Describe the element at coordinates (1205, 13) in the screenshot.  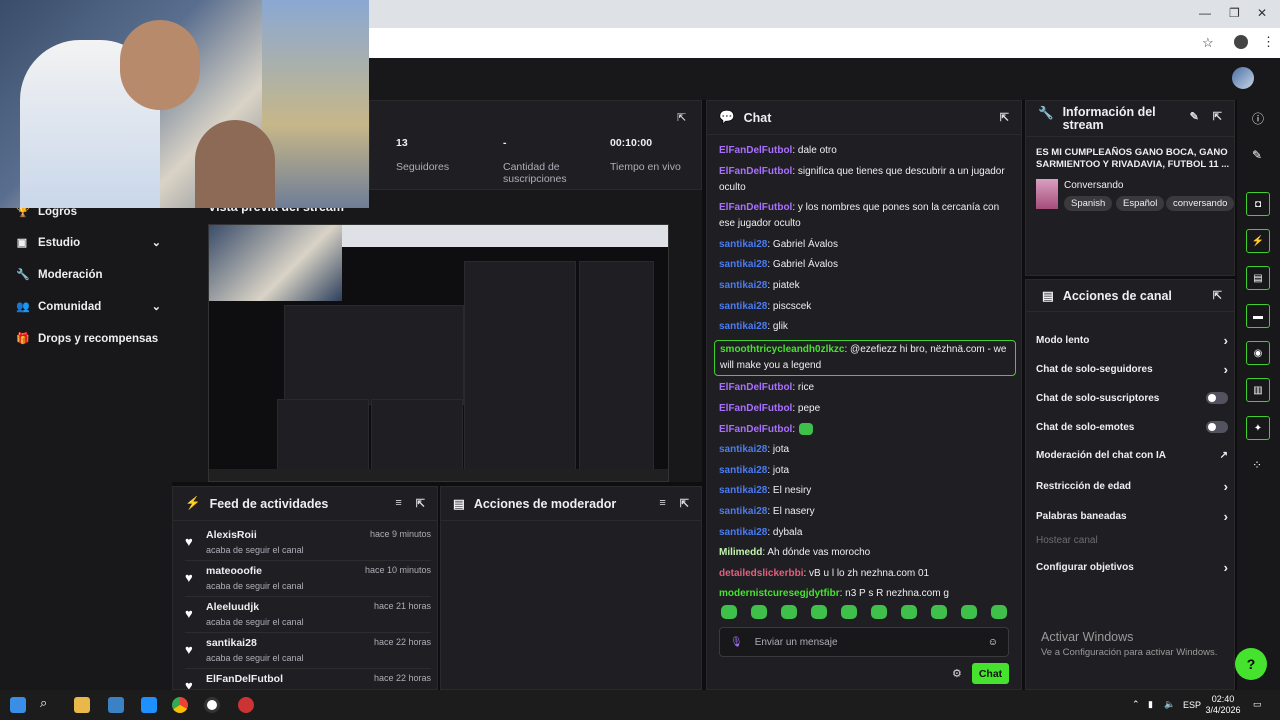
I see `minimize-icon: —` at that location.